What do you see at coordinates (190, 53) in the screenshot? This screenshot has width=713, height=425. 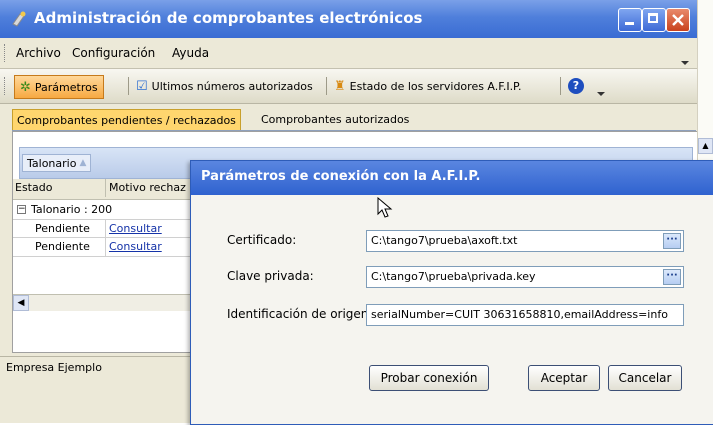 I see `menu-ayuda: Ayuda` at bounding box center [190, 53].